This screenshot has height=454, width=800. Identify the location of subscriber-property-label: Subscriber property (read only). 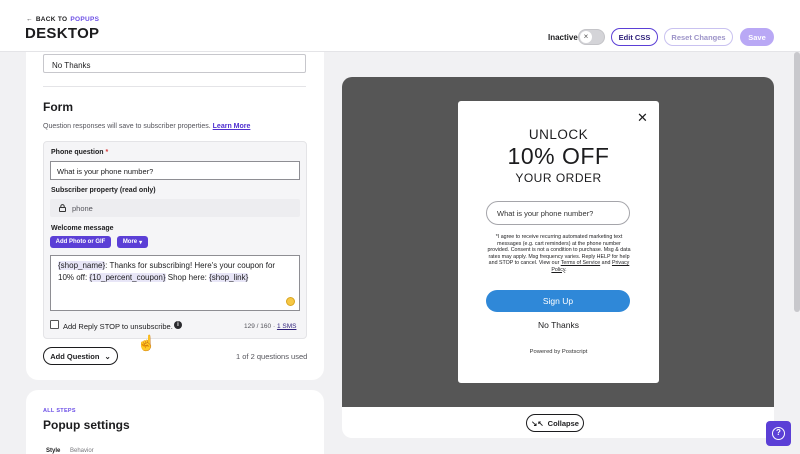
(103, 190).